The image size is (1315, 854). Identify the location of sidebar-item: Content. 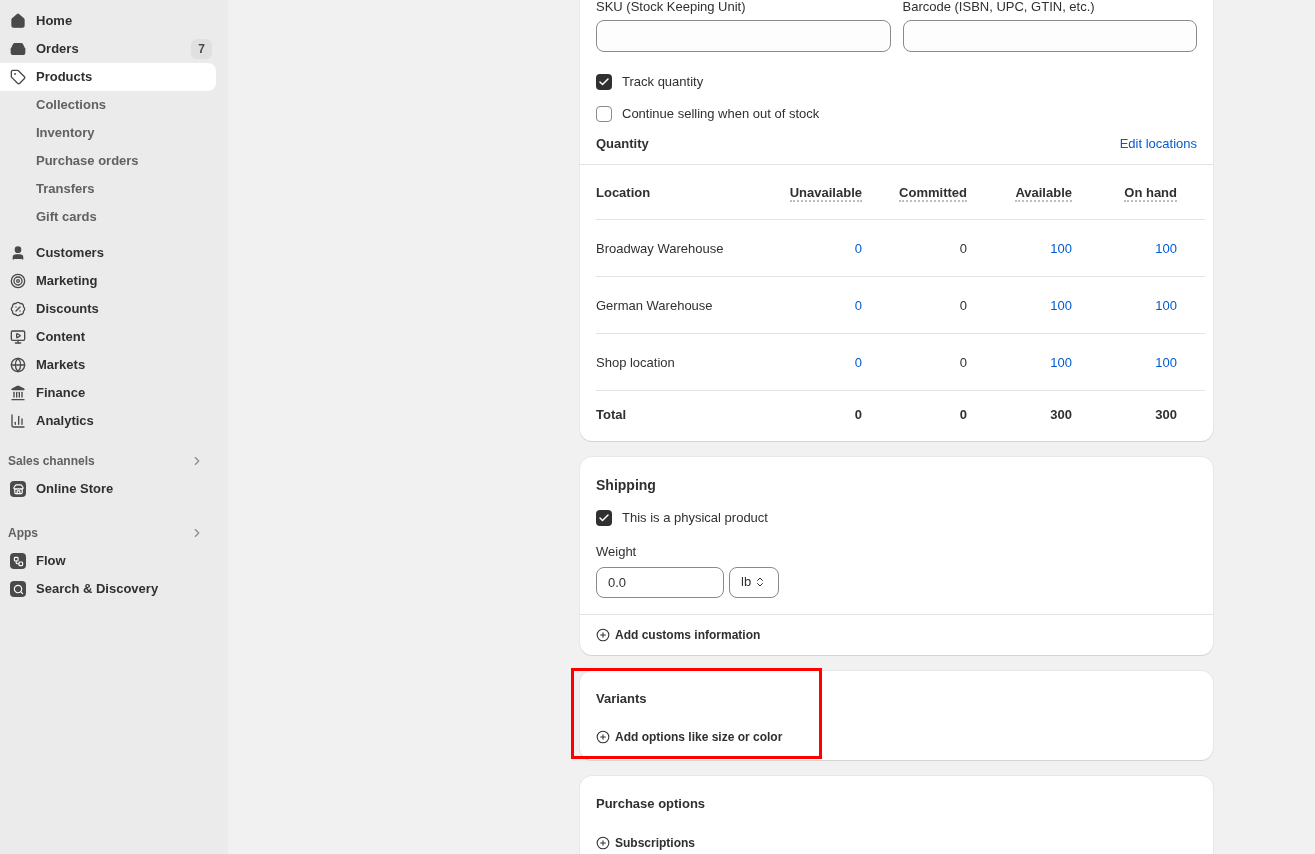
(108, 337).